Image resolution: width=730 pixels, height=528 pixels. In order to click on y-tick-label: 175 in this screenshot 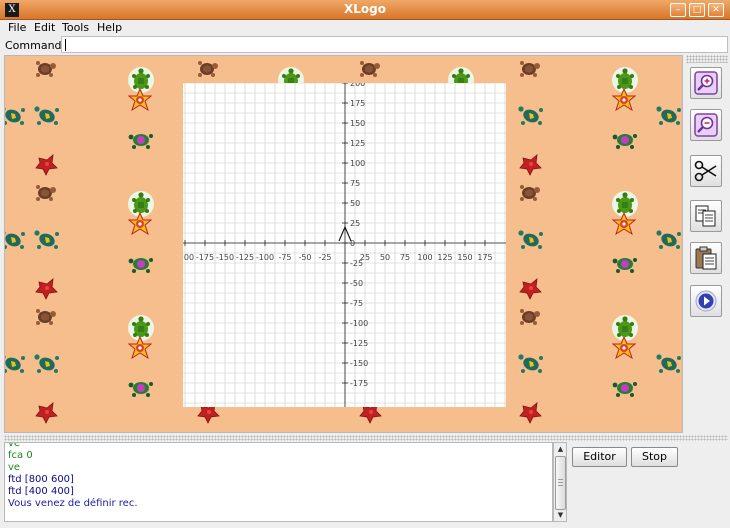, I will do `click(357, 103)`.